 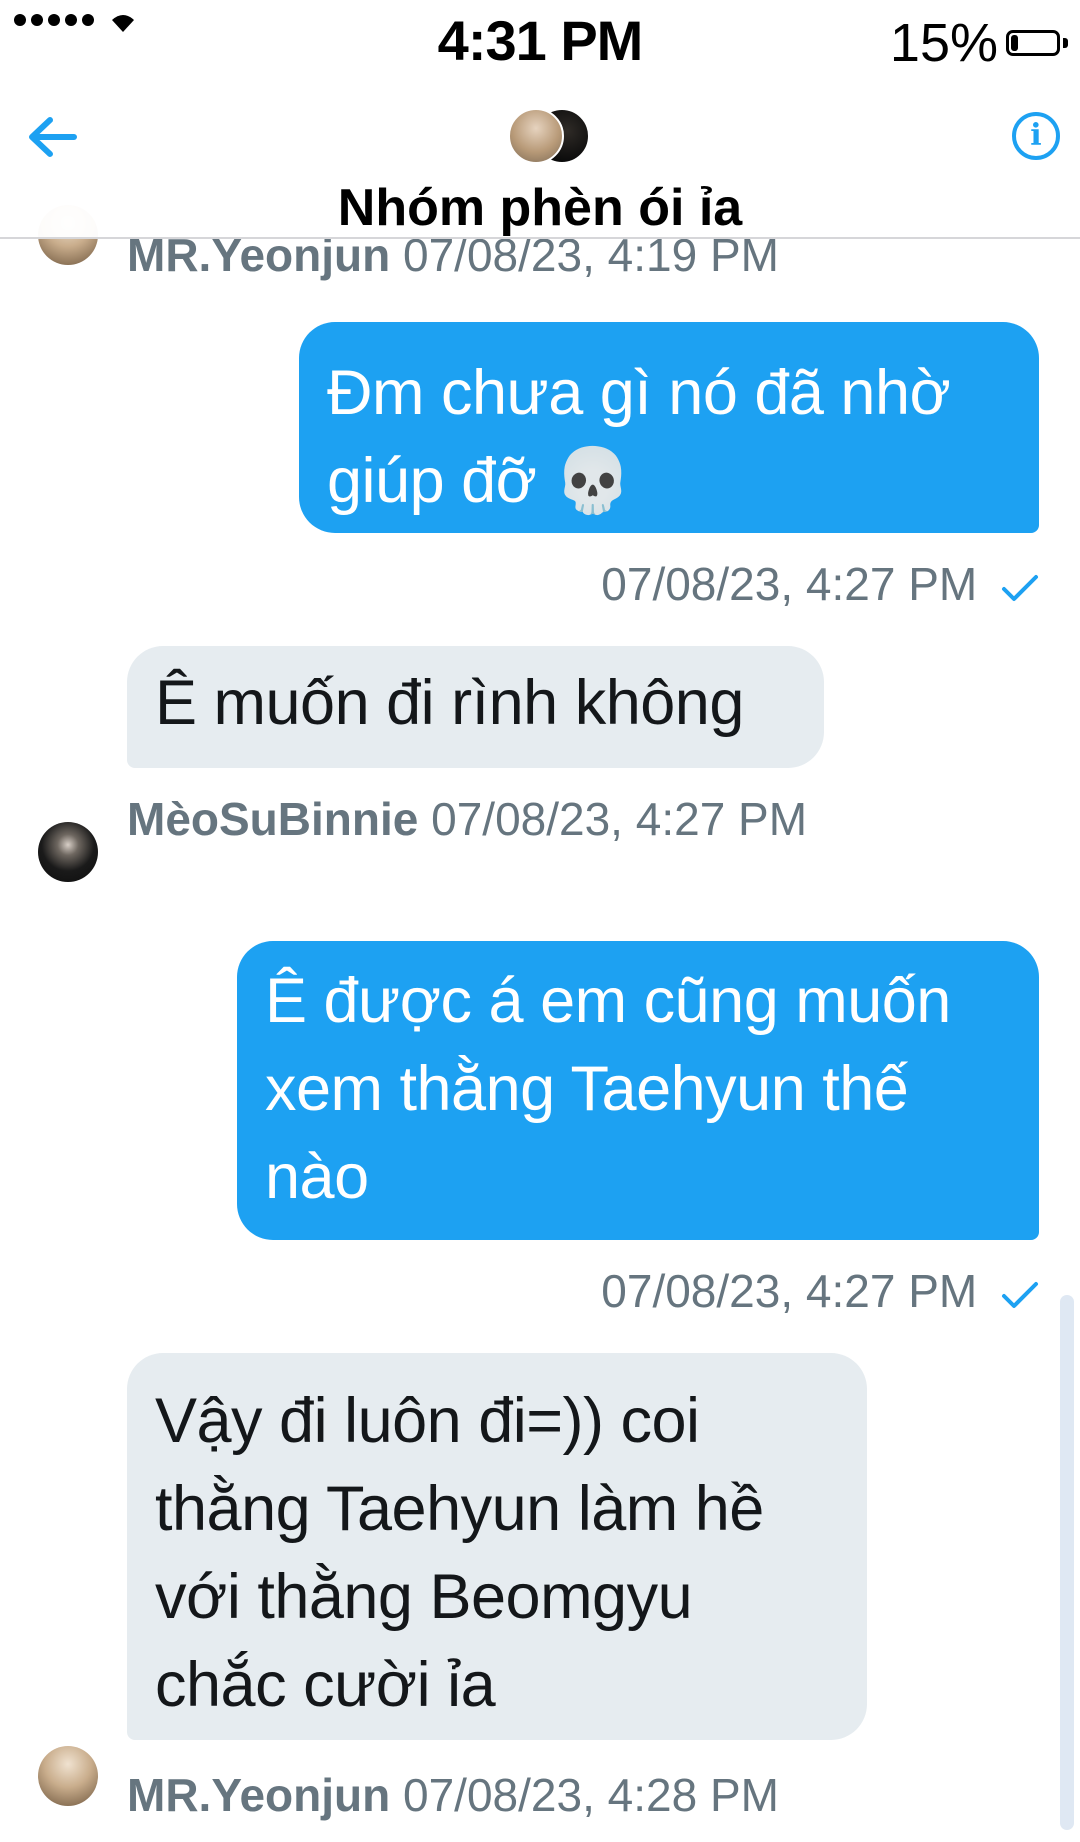 What do you see at coordinates (669, 427) in the screenshot?
I see `sent-message-bubble: Đm chưa gì nó đã nhờ giúp đỡ 💀` at bounding box center [669, 427].